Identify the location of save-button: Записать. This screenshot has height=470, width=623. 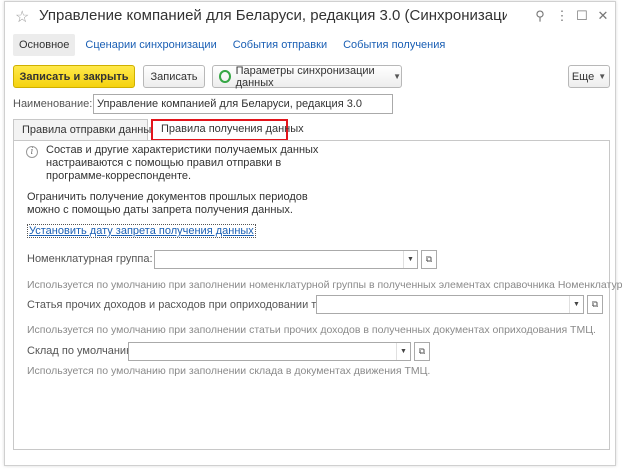
(174, 76).